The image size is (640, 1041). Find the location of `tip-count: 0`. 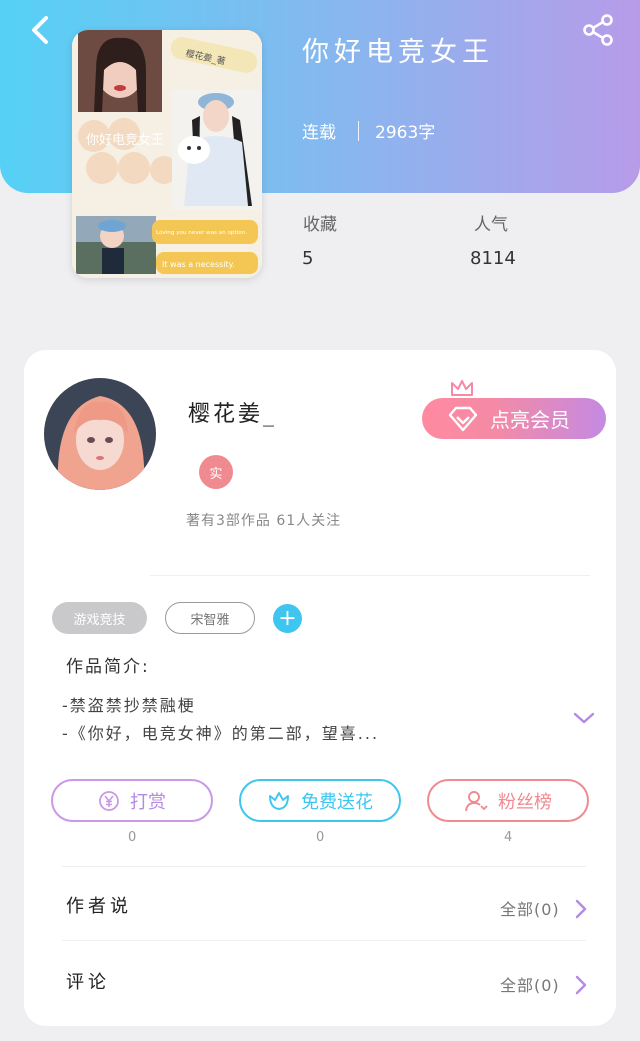

tip-count: 0 is located at coordinates (132, 837).